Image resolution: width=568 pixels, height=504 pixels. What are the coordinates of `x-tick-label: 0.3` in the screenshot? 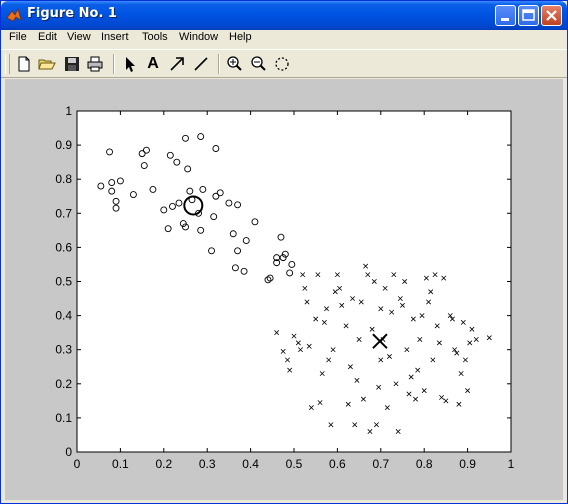 It's located at (207, 464).